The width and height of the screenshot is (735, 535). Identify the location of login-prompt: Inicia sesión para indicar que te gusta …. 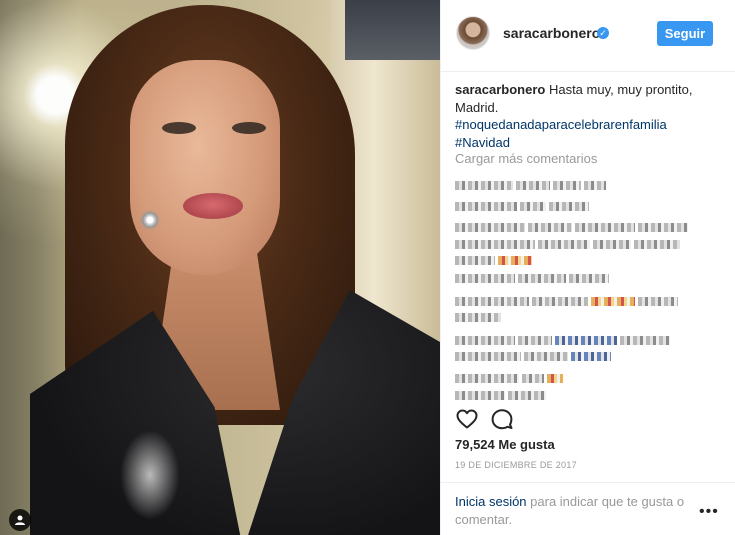
(575, 511).